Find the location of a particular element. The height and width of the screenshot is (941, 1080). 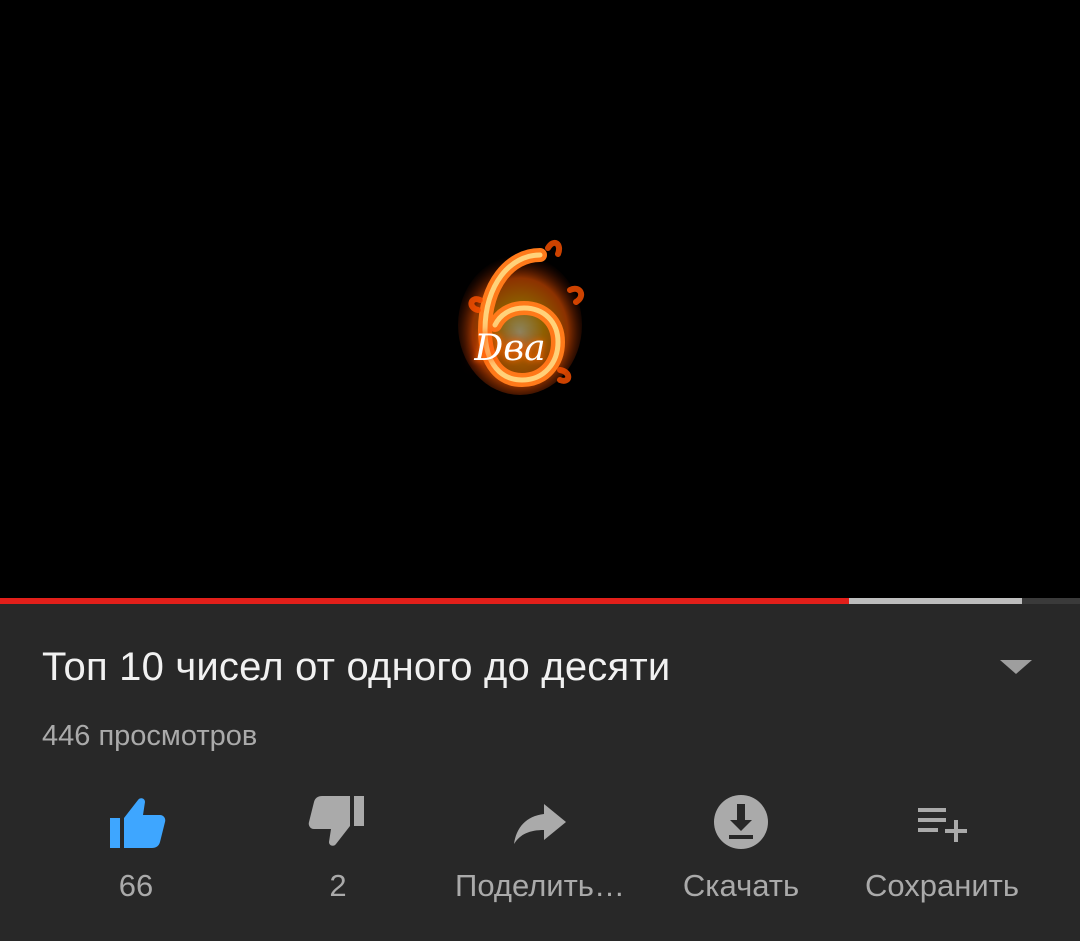

chevron-down-icon is located at coordinates (1016, 667).